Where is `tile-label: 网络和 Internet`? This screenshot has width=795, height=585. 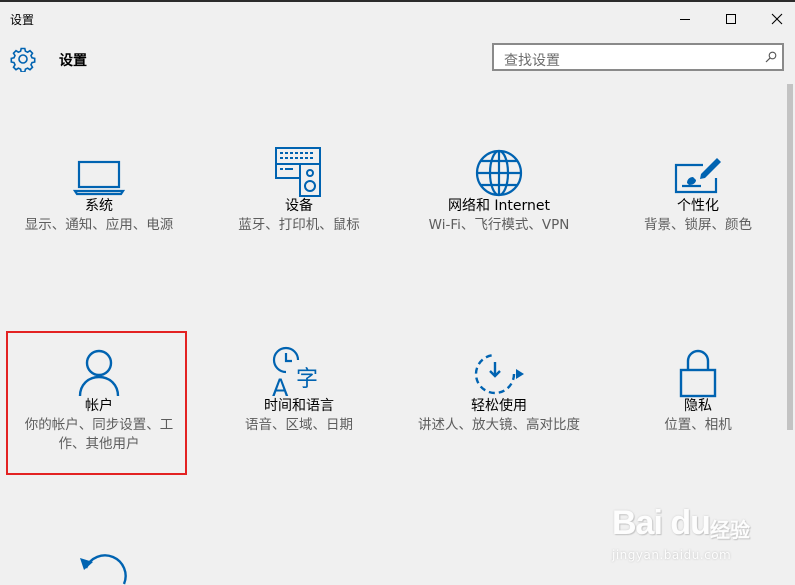 tile-label: 网络和 Internet is located at coordinates (499, 206).